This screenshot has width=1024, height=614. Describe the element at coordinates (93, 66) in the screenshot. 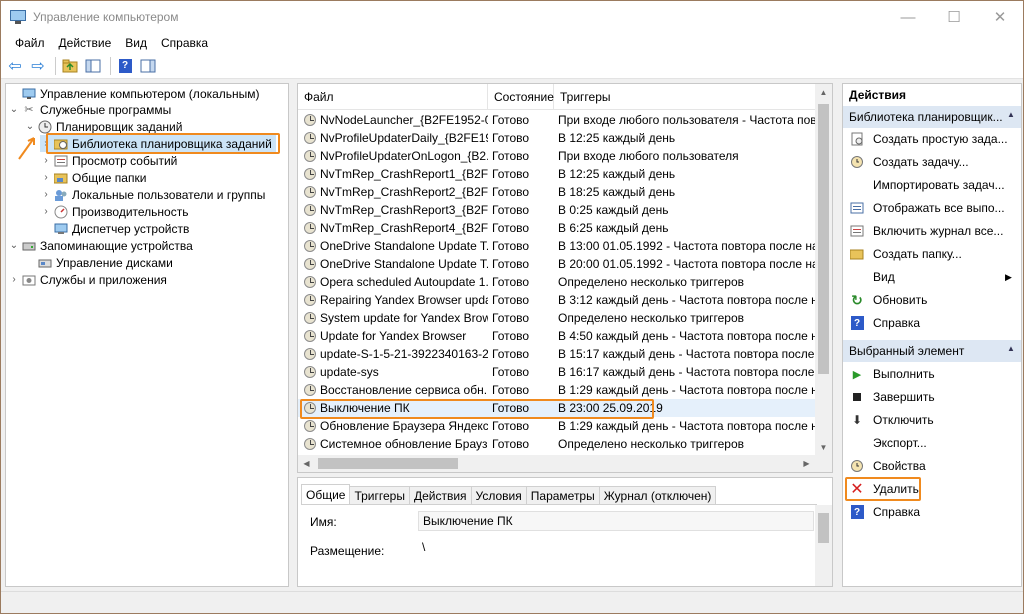

I see `show-hide-tree-icon` at that location.